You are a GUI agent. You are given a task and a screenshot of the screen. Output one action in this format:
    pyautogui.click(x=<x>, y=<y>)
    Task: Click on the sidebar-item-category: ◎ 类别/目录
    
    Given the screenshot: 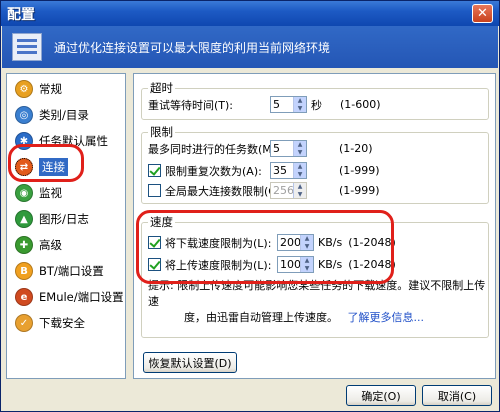 What is the action you would take?
    pyautogui.click(x=66, y=115)
    